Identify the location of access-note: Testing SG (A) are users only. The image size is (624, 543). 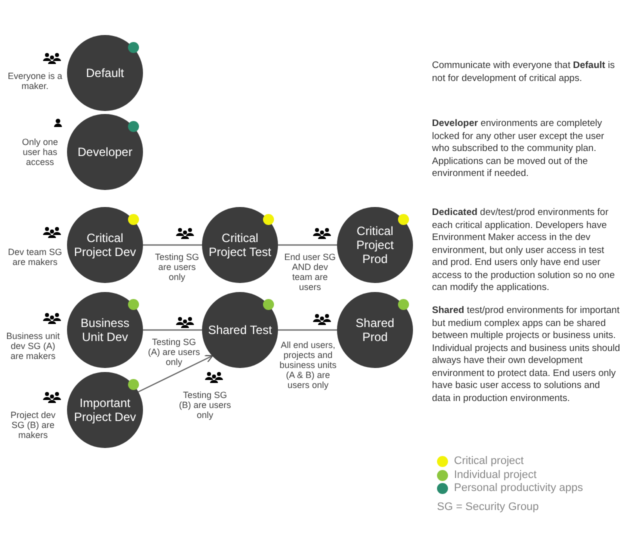
(173, 352).